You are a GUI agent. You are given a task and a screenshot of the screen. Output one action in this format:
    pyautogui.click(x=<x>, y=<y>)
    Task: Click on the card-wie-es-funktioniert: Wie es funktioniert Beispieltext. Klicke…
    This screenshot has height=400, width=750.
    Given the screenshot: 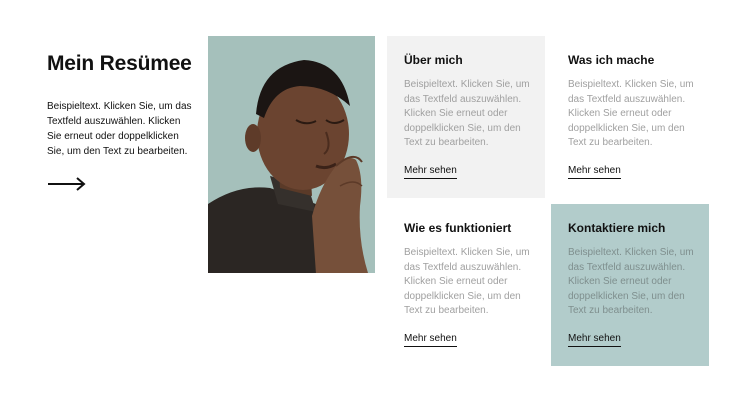 What is the action you would take?
    pyautogui.click(x=466, y=285)
    